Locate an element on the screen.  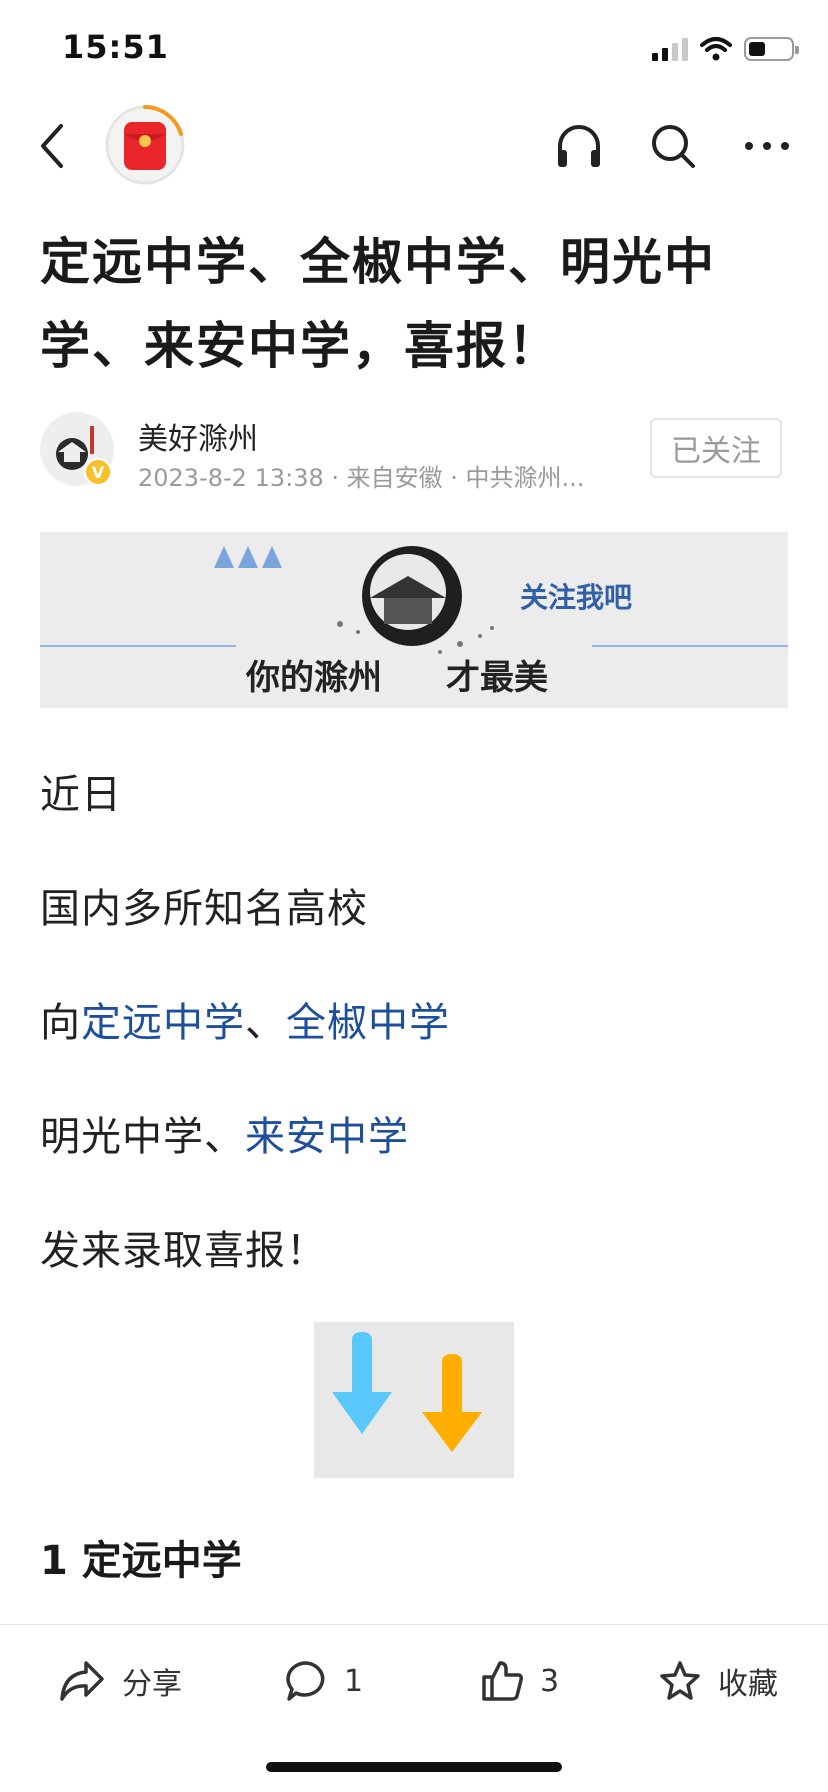
search-button is located at coordinates (673, 146).